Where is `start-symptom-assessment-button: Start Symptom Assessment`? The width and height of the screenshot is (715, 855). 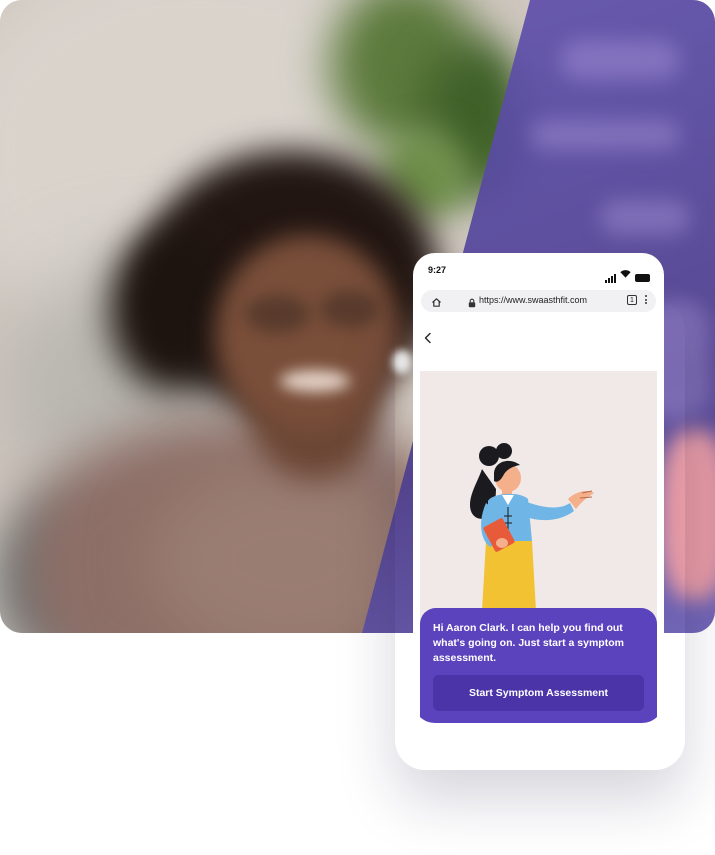
start-symptom-assessment-button: Start Symptom Assessment is located at coordinates (538, 693).